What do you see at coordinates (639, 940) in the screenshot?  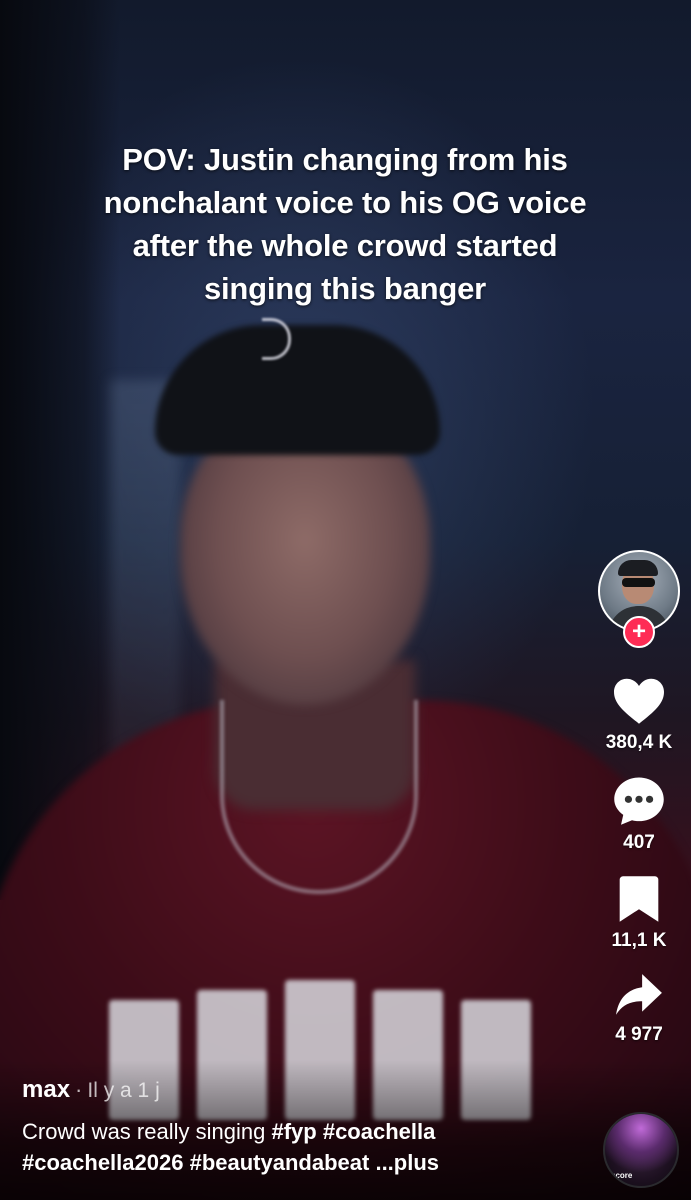 I see `save-count: 11,1 K` at bounding box center [639, 940].